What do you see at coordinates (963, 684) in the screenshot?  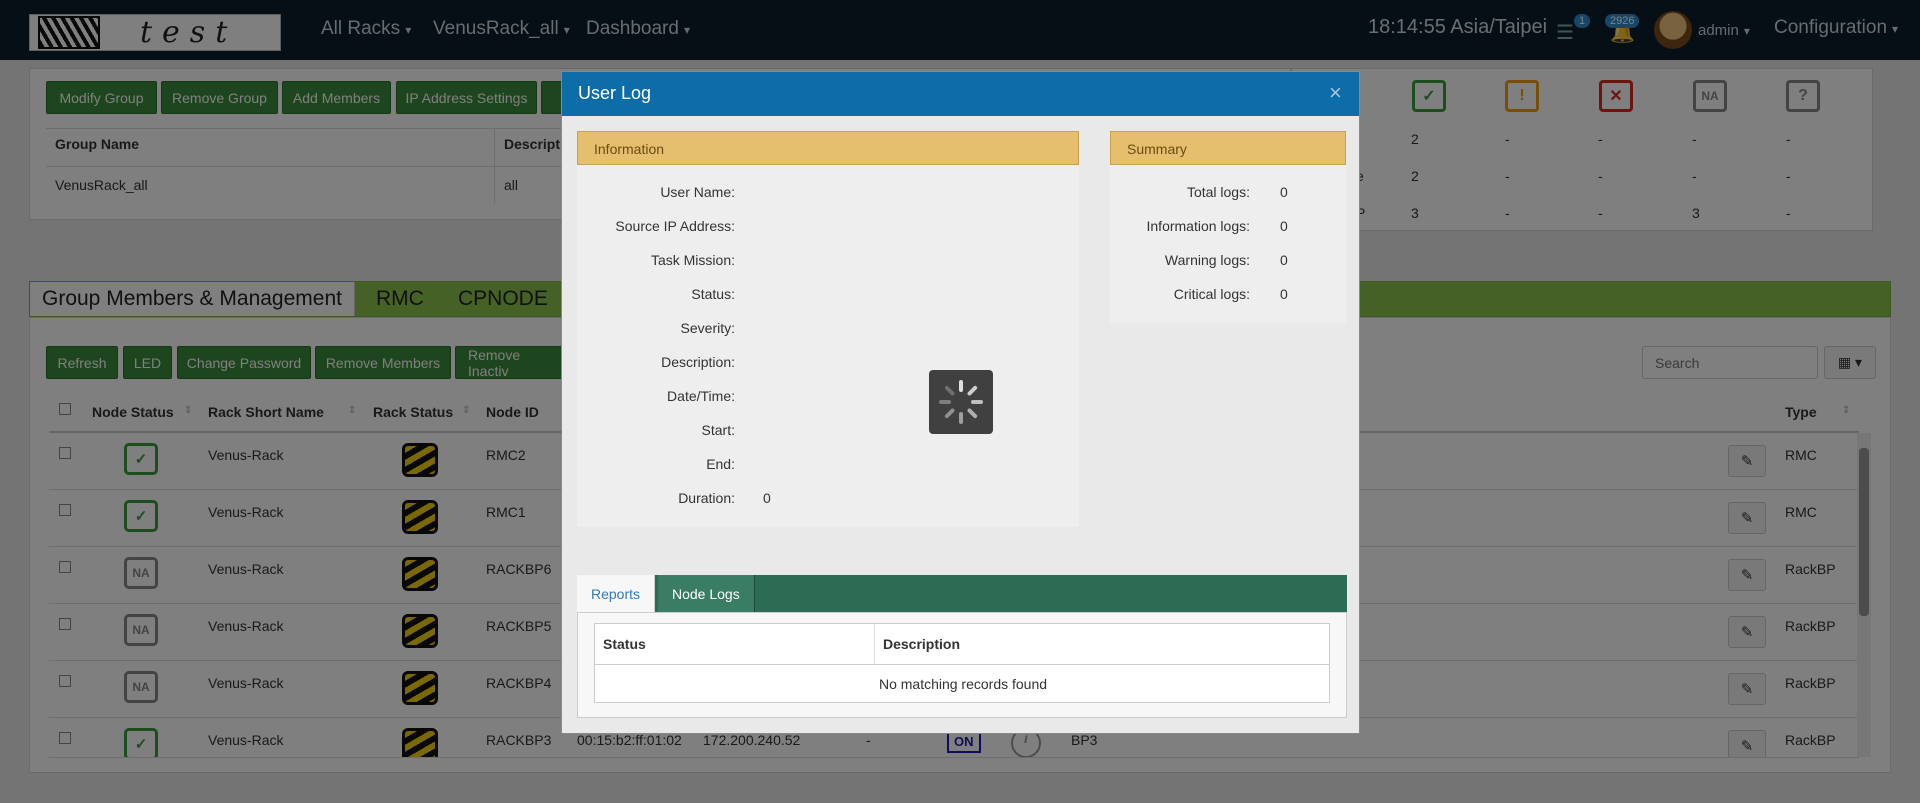 I see `empty-table-message: No matching records found` at bounding box center [963, 684].